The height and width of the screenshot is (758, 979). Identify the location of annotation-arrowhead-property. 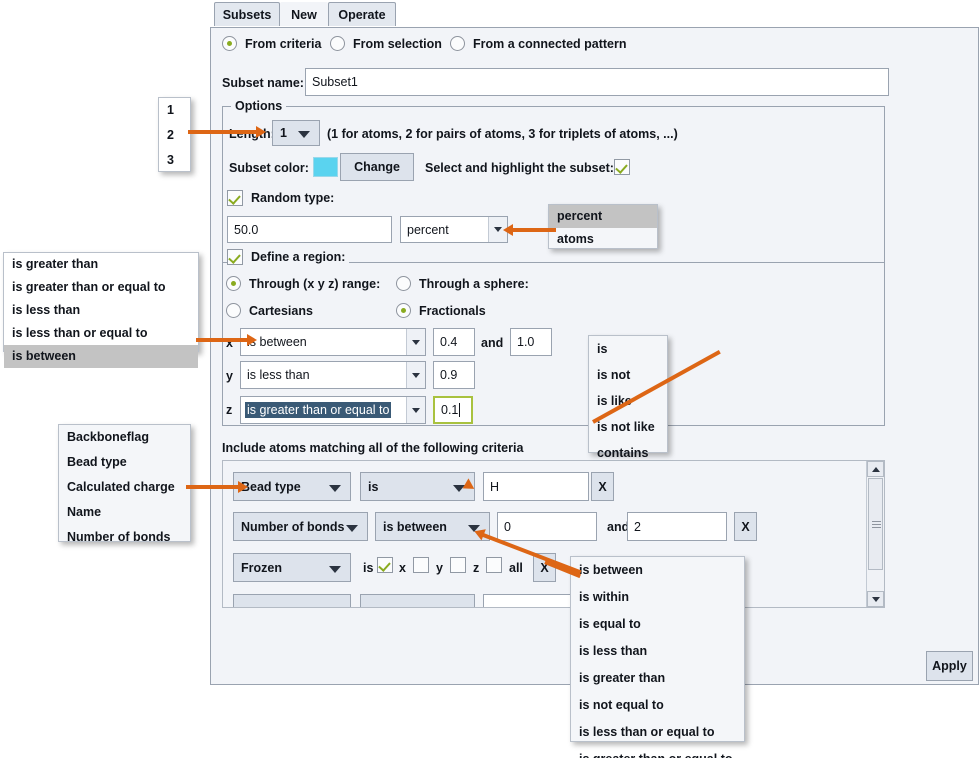
(243, 487).